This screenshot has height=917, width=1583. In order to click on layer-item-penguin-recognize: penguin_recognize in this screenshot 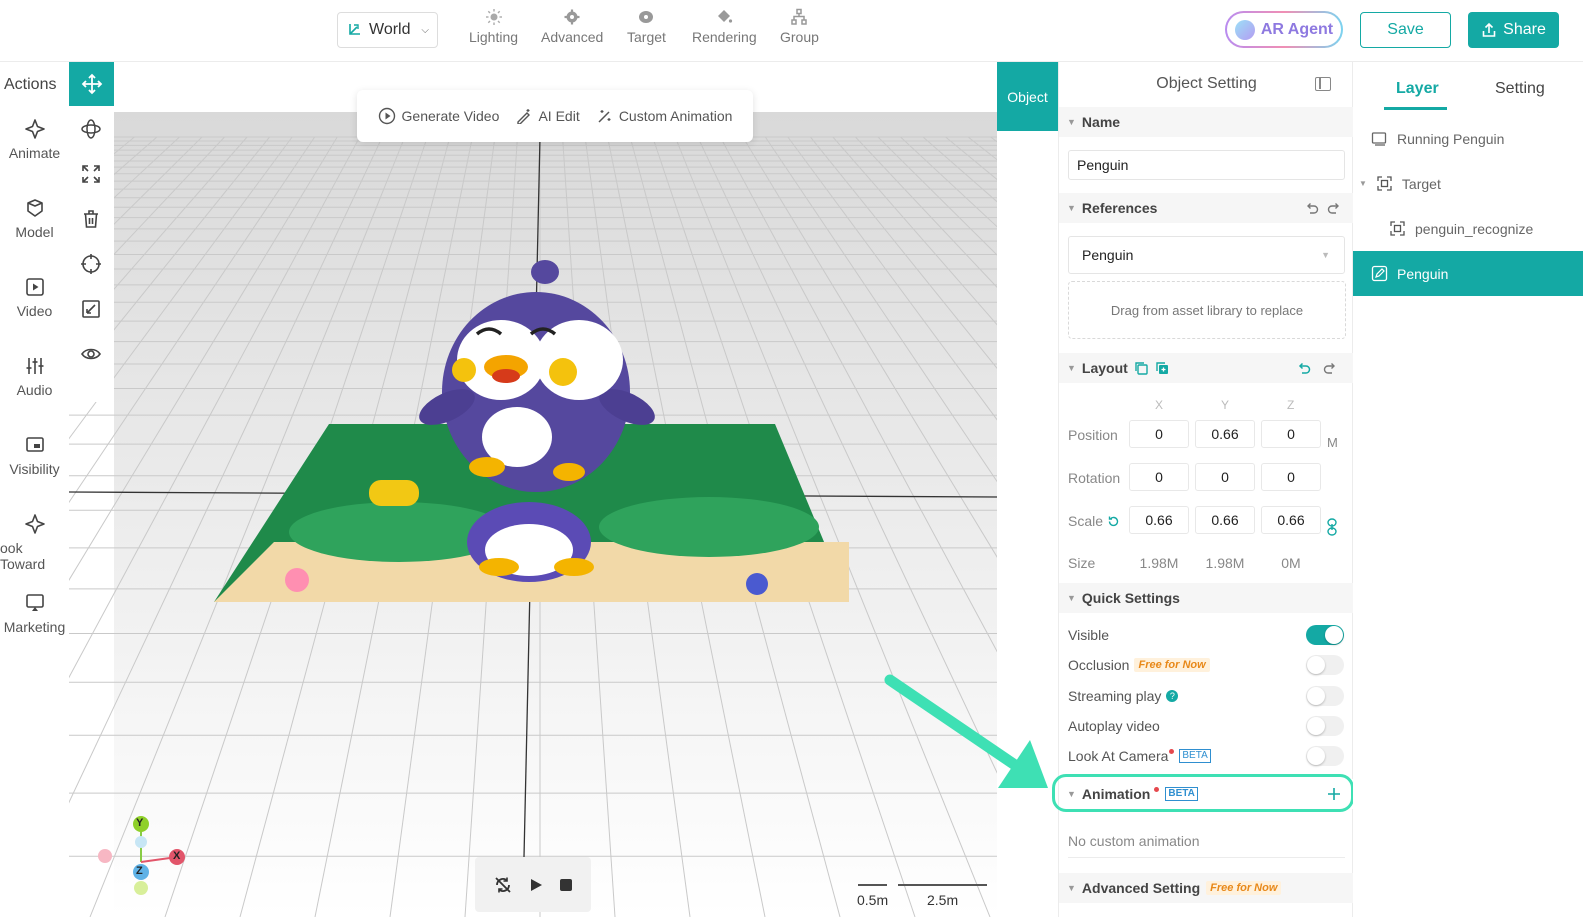, I will do `click(1468, 228)`.